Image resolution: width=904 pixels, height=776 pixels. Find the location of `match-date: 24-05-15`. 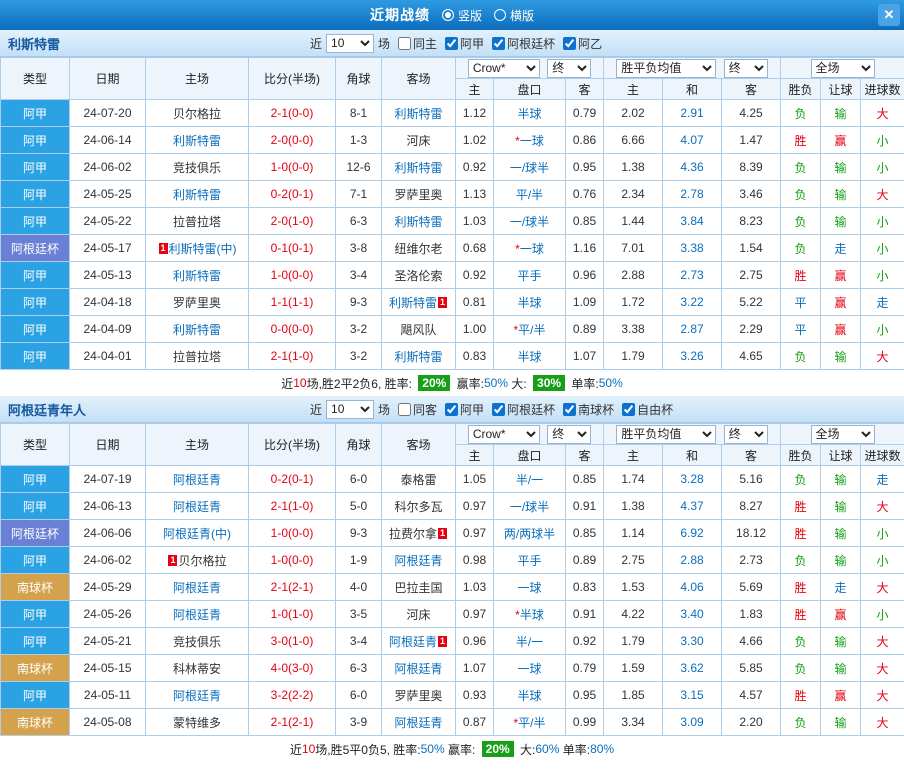

match-date: 24-05-15 is located at coordinates (107, 668).